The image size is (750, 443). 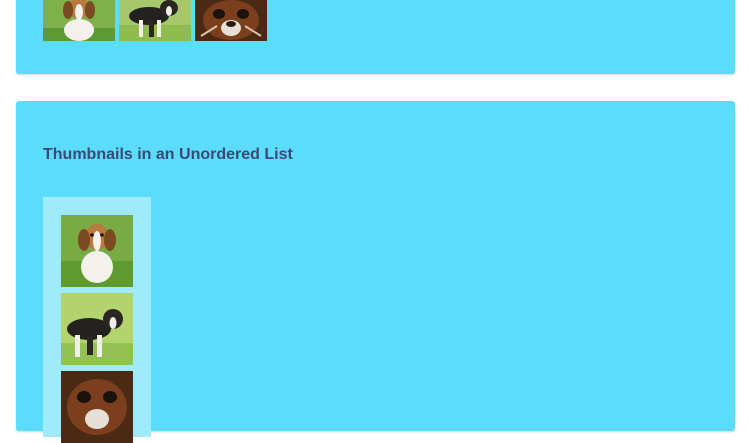 What do you see at coordinates (97, 407) in the screenshot?
I see `list-item-beagle-face` at bounding box center [97, 407].